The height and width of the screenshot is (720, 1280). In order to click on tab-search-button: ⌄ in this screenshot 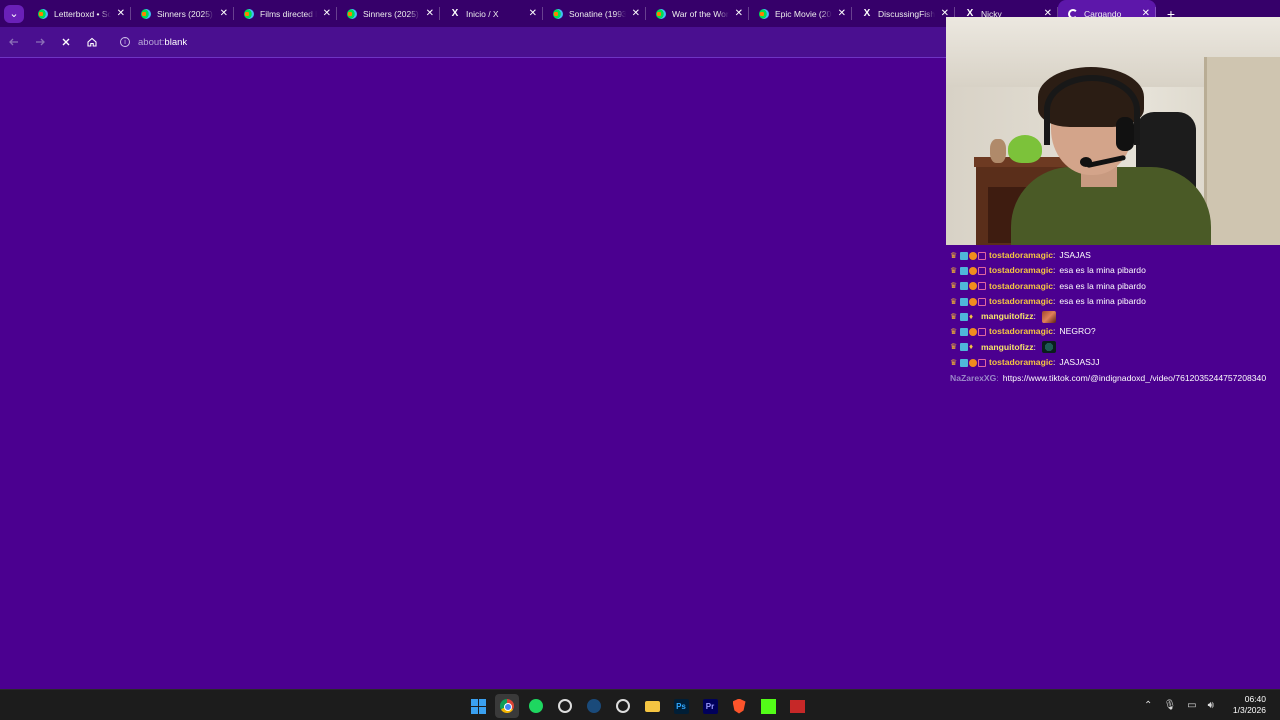, I will do `click(14, 13)`.